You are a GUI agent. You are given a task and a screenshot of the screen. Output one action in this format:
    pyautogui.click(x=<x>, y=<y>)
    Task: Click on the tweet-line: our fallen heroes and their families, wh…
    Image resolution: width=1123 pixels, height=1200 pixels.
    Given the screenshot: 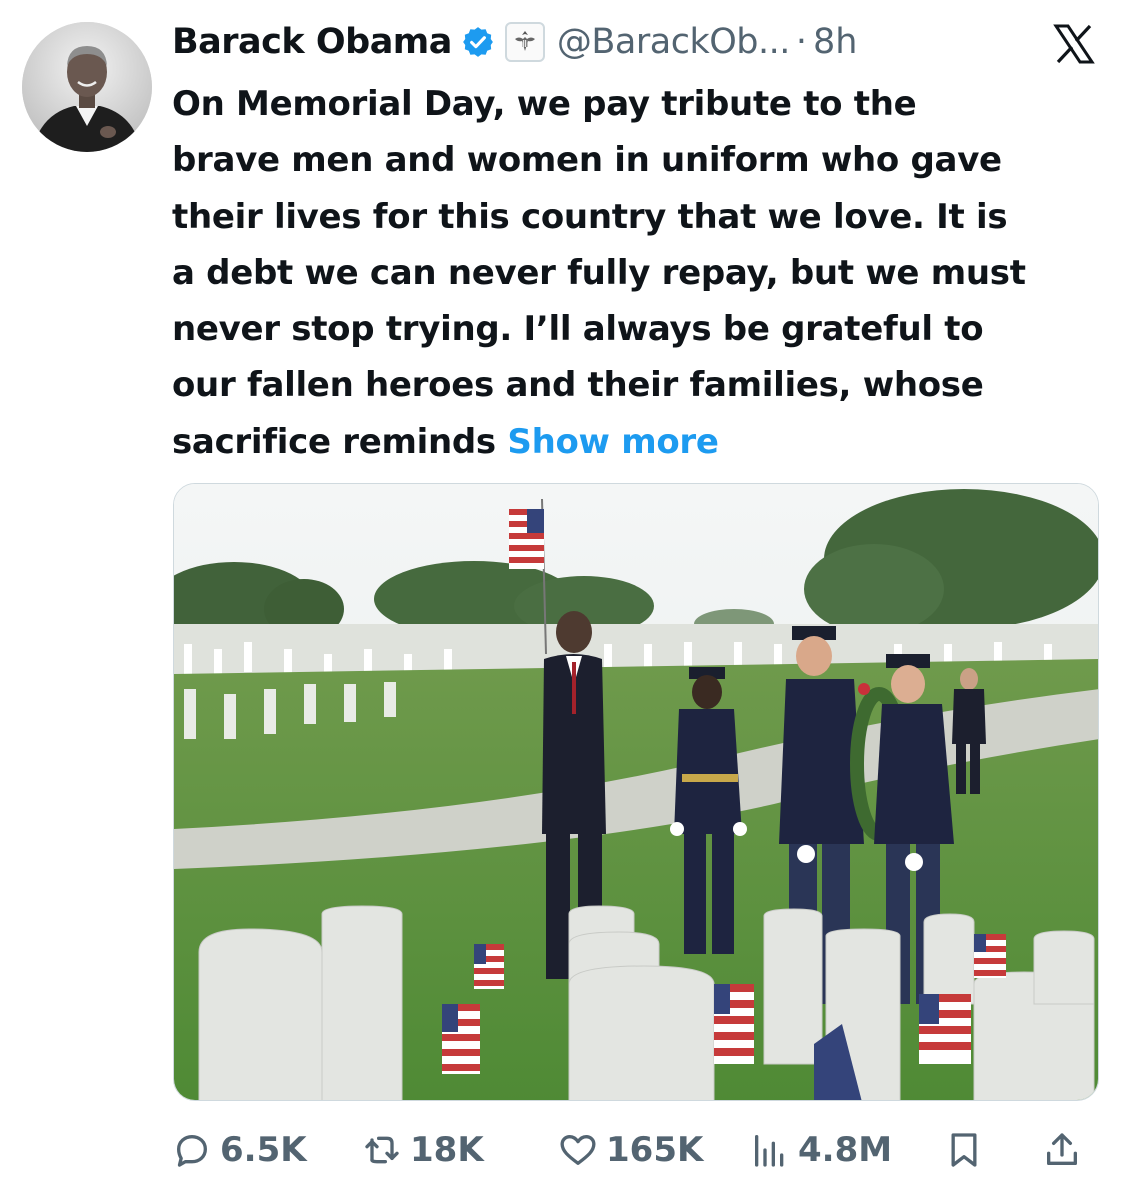 What is the action you would take?
    pyautogui.click(x=578, y=385)
    